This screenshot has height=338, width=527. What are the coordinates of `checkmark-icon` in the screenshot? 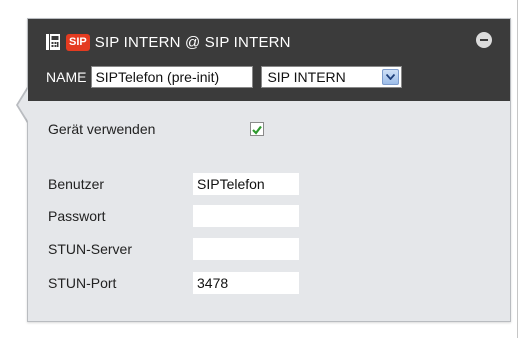 It's located at (257, 130).